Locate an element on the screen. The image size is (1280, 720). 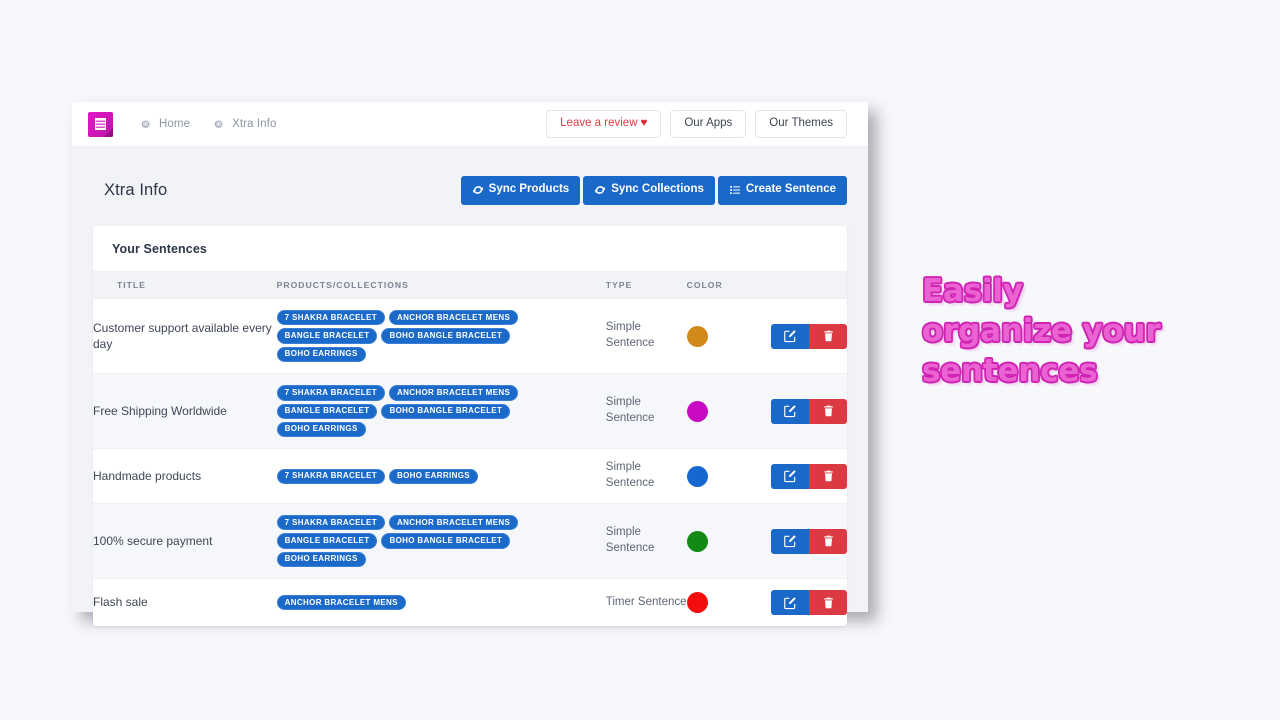
gear-icon is located at coordinates (145, 123).